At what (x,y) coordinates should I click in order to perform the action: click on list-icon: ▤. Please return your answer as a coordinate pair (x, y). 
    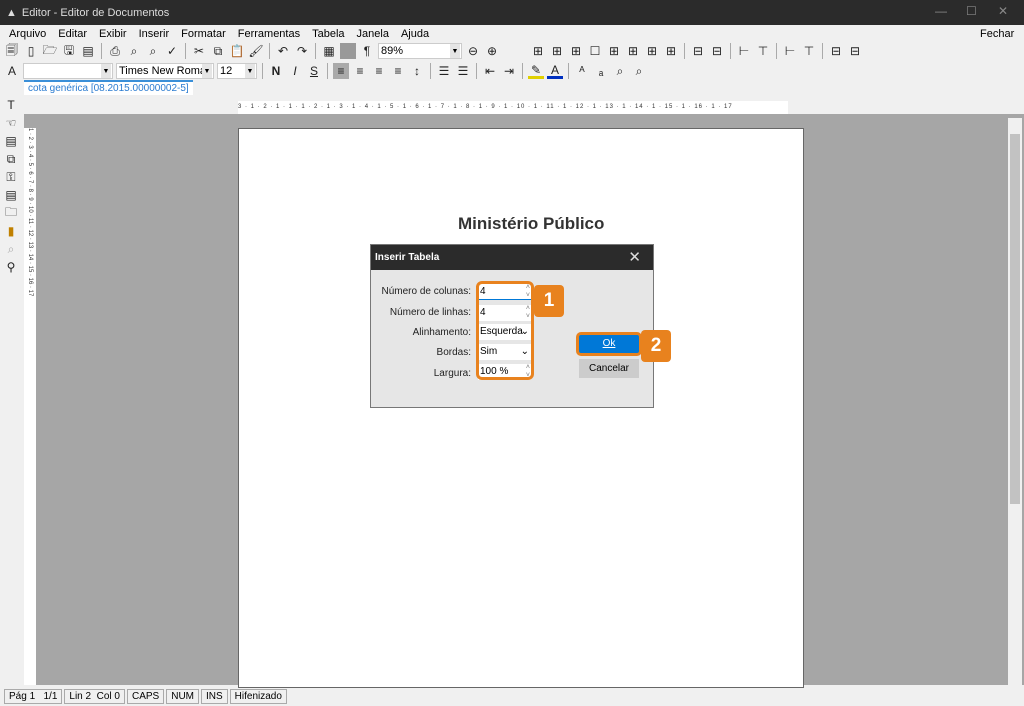
    Looking at the image, I should click on (11, 195).